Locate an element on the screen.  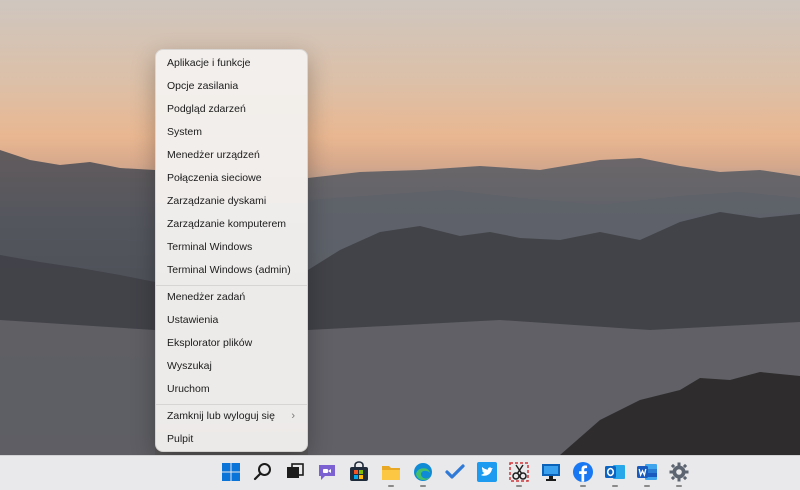
windows-start-icon is located at coordinates (231, 472).